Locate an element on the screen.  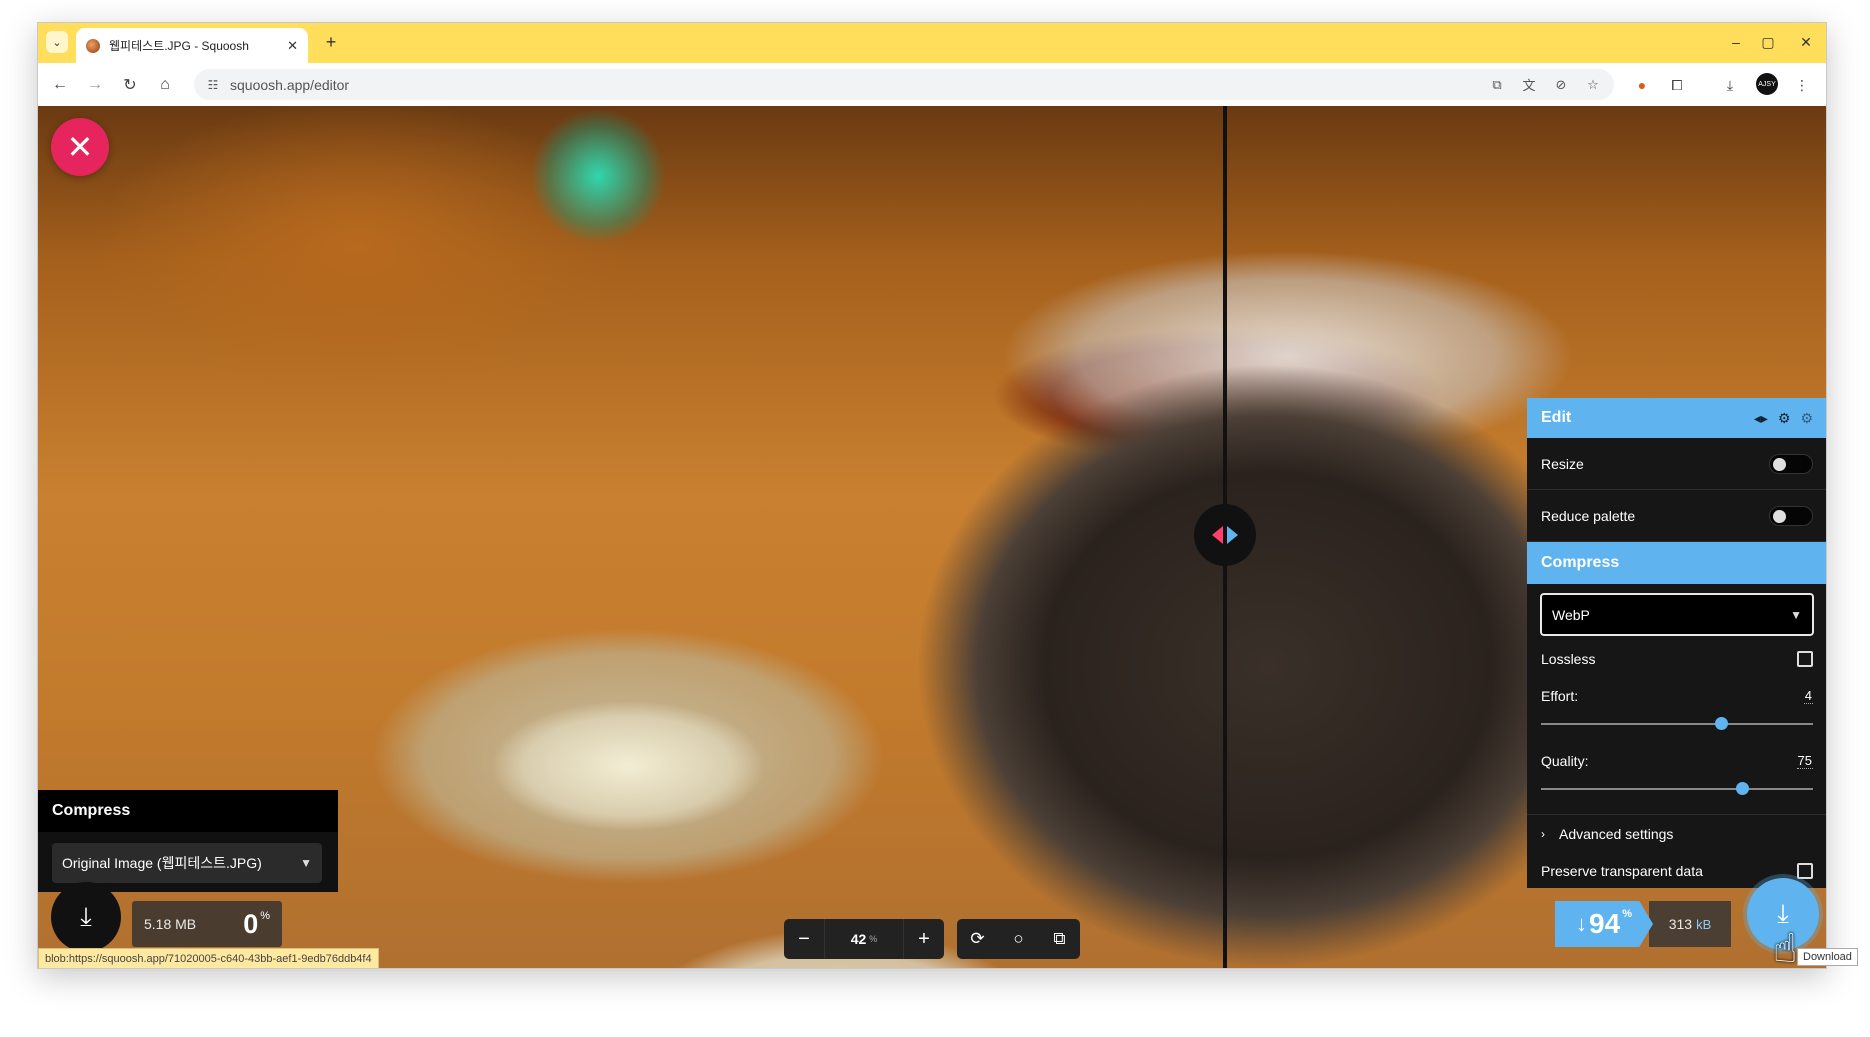
reduce-palette-label: Reduce palette is located at coordinates (1588, 515).